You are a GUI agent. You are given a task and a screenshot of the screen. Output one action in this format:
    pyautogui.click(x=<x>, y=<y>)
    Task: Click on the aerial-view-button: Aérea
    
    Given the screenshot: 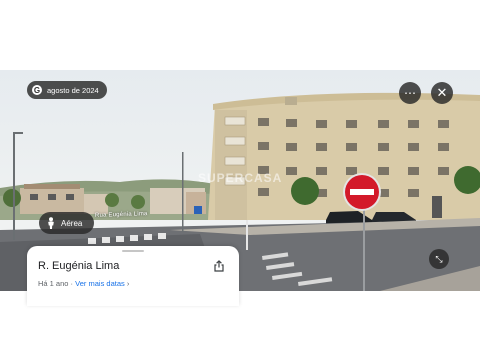 What is the action you would take?
    pyautogui.click(x=67, y=223)
    